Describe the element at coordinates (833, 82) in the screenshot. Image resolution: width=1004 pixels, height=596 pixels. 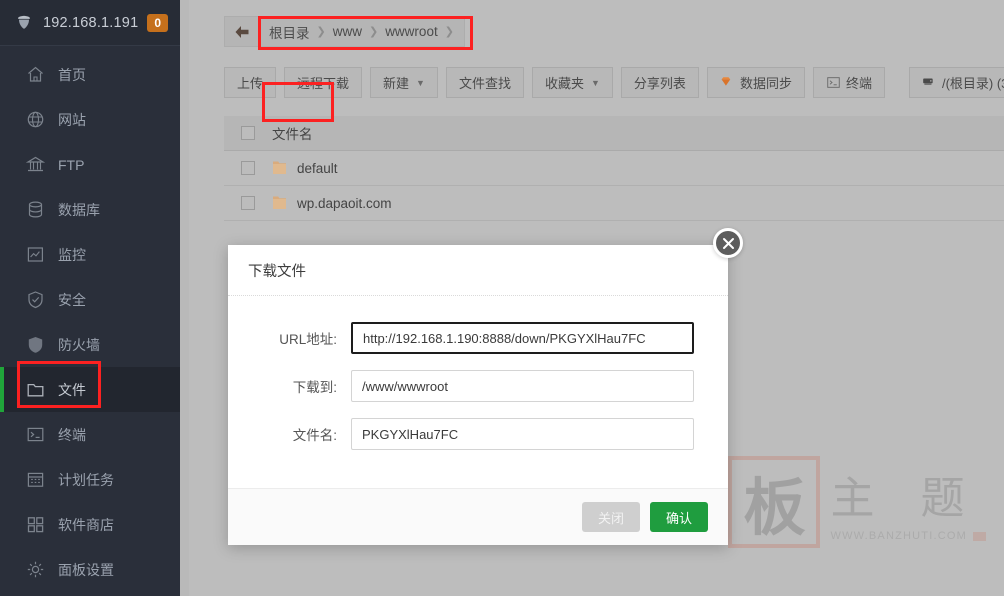
I see `terminal-icon` at that location.